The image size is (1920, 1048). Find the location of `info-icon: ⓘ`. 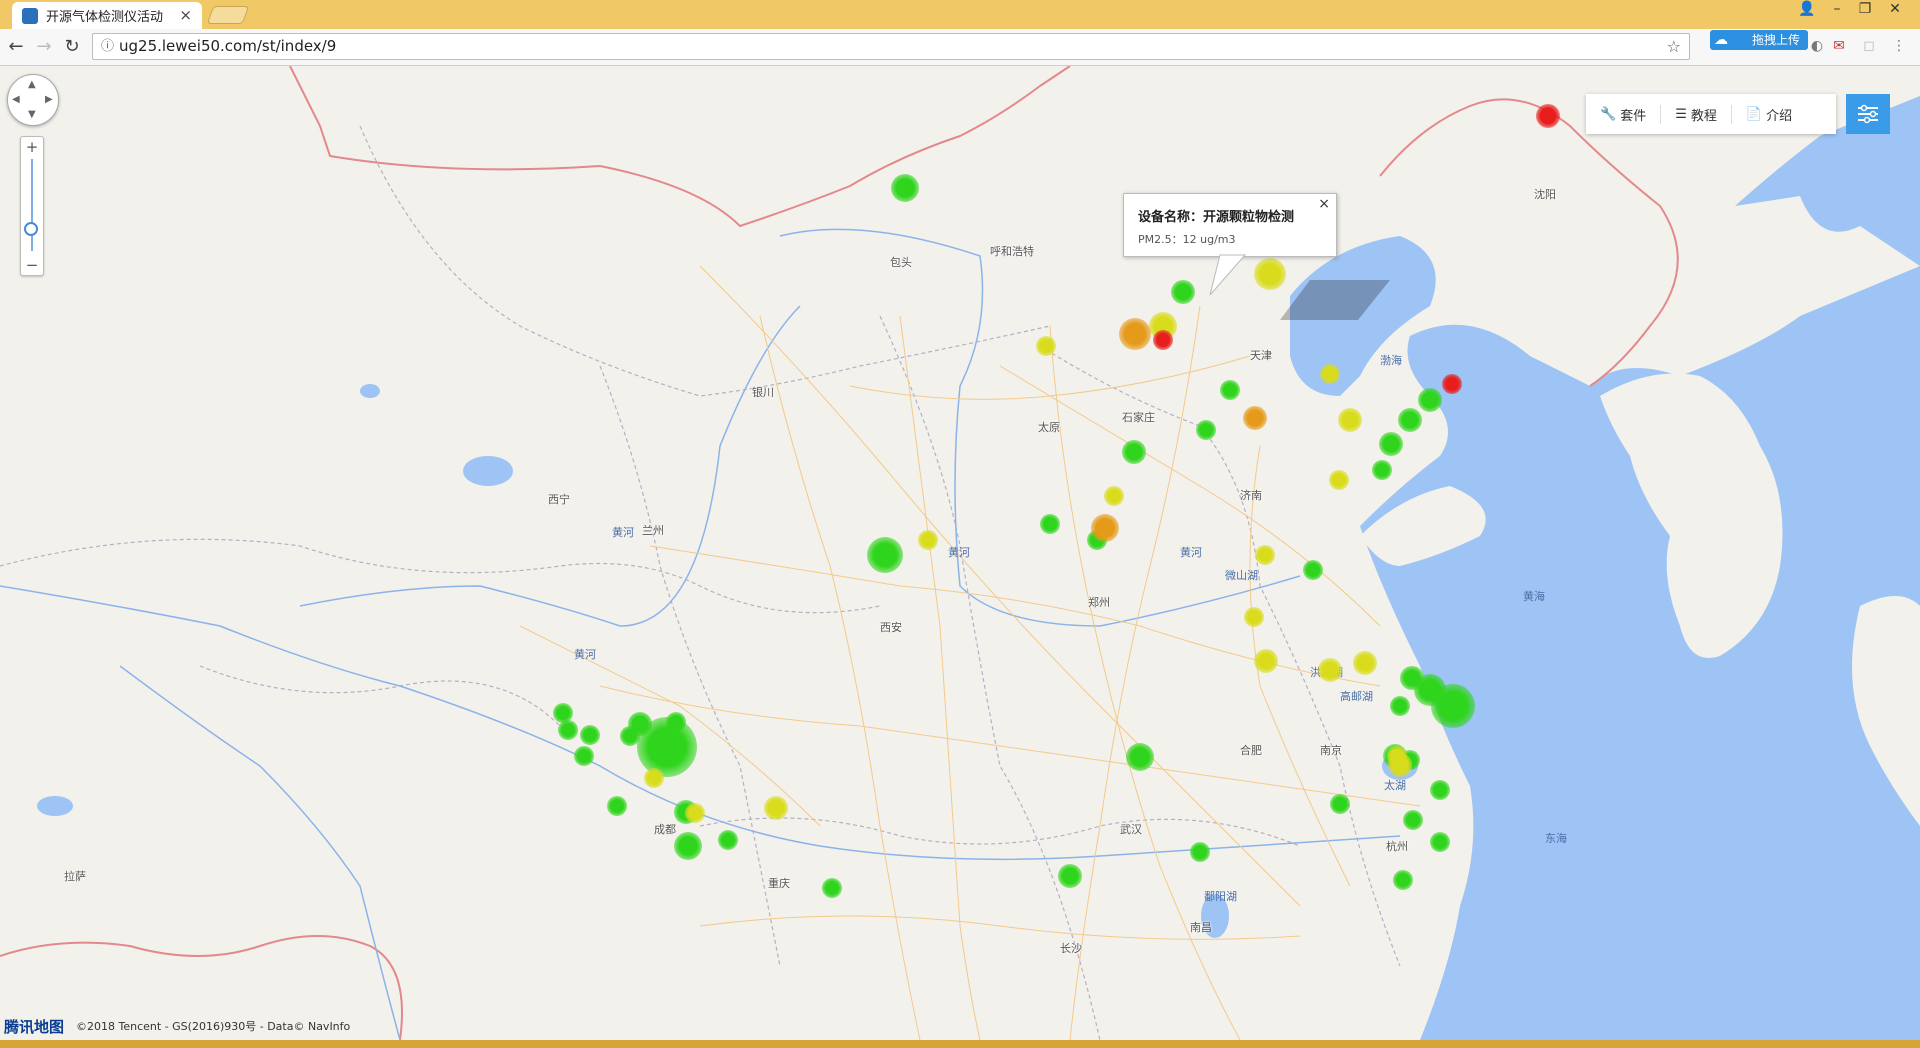

info-icon: ⓘ is located at coordinates (107, 46).